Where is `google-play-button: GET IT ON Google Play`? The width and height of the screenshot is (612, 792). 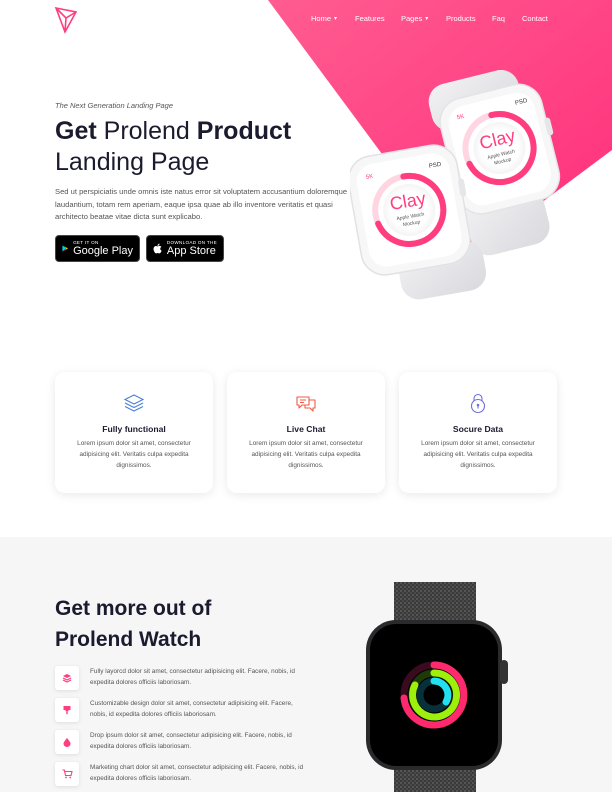 google-play-button: GET IT ON Google Play is located at coordinates (97, 248).